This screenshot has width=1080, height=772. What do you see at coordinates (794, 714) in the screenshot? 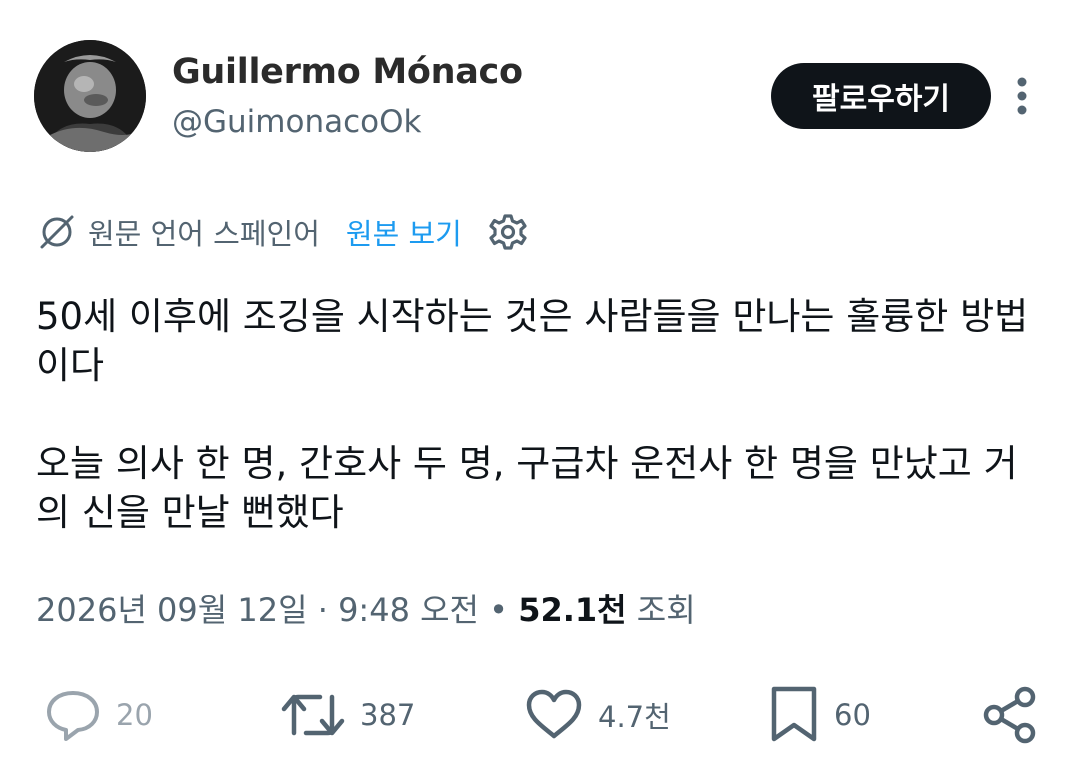
I see `bookmark-icon` at bounding box center [794, 714].